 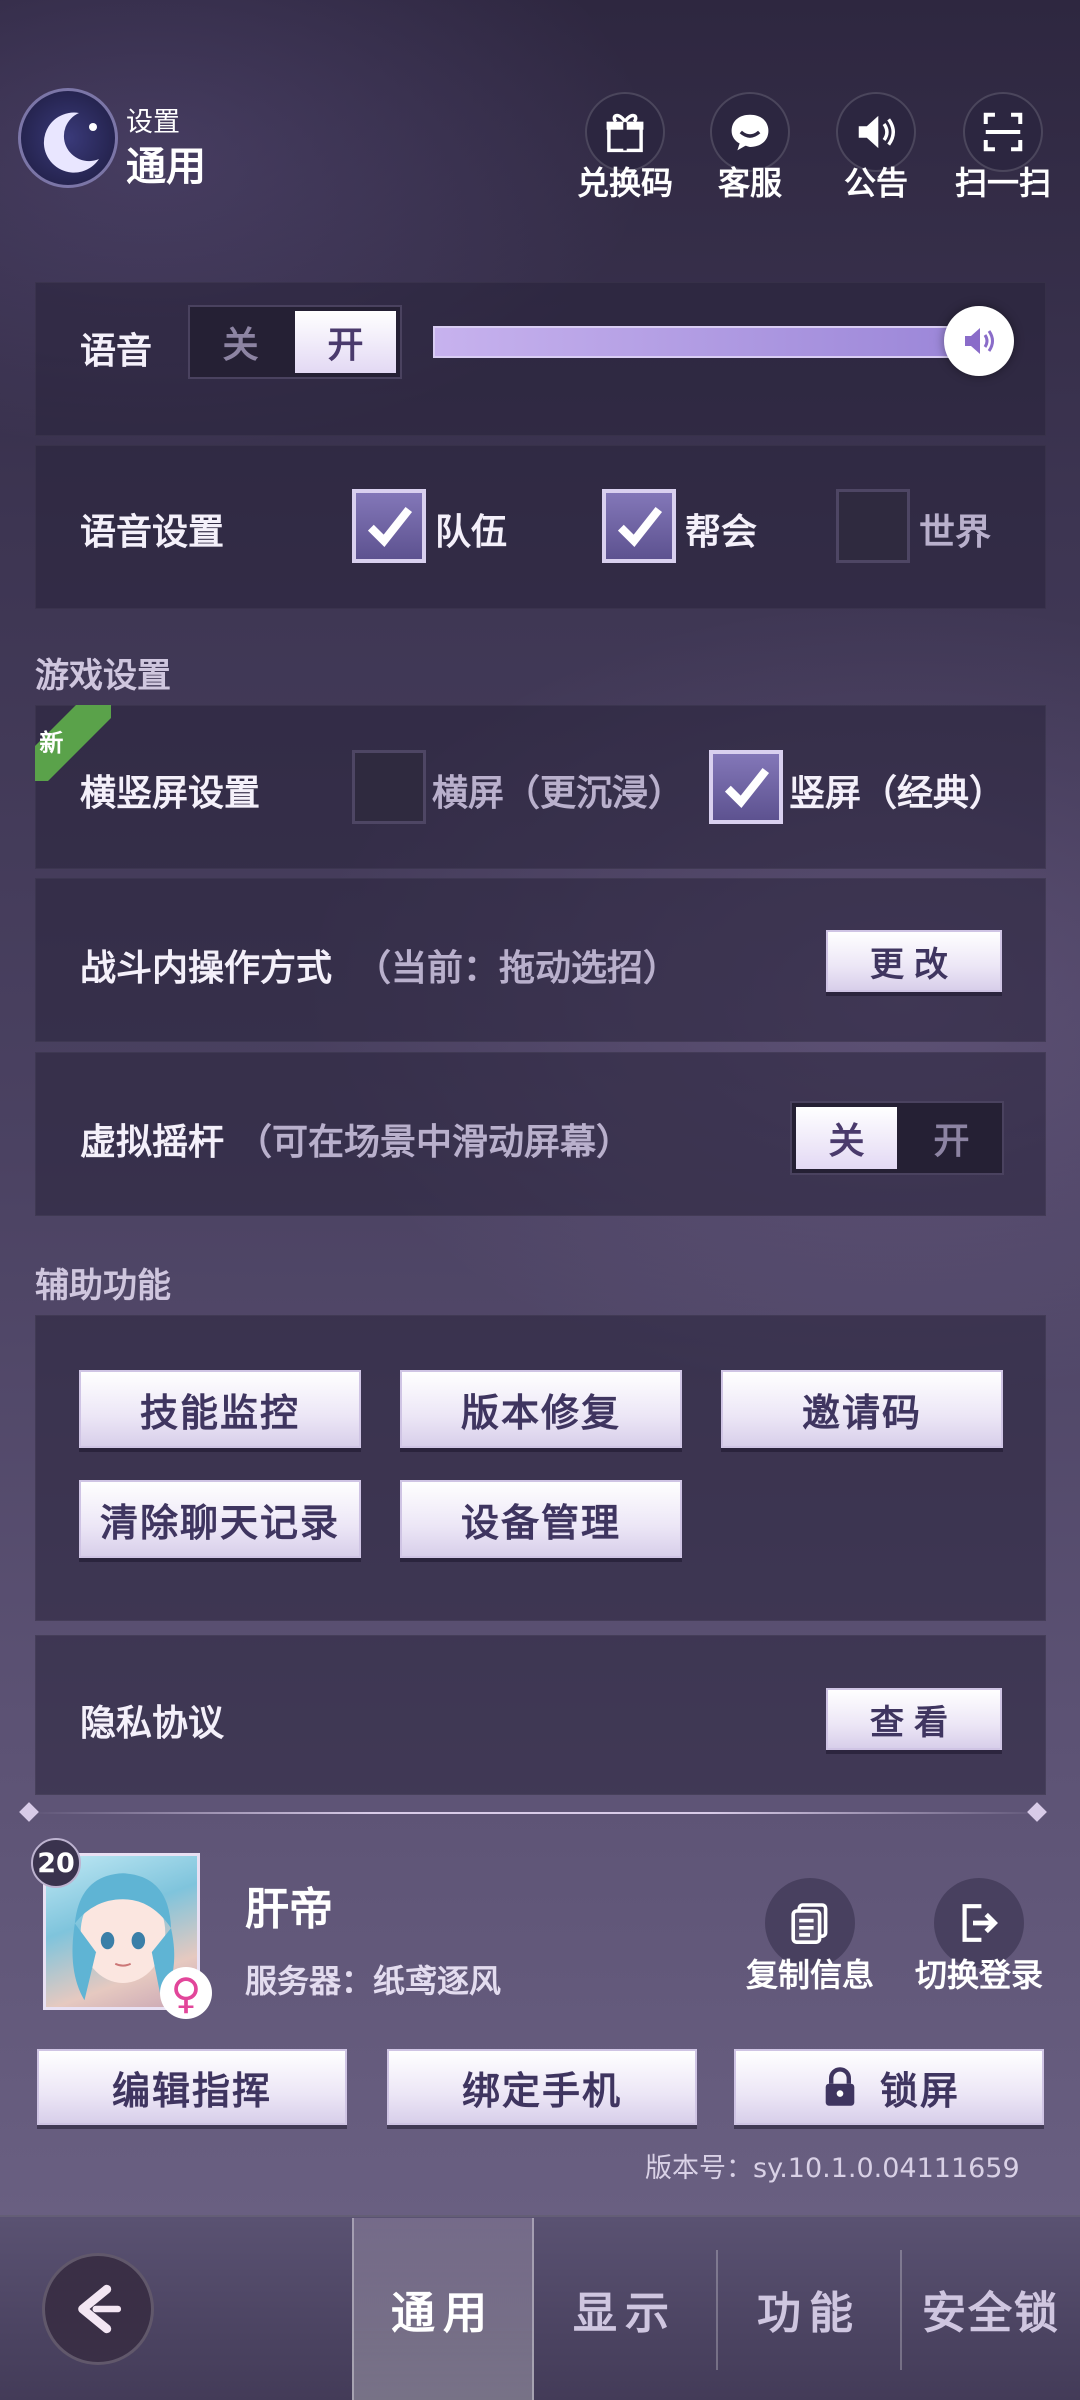 I want to click on voice-panel, so click(x=540, y=359).